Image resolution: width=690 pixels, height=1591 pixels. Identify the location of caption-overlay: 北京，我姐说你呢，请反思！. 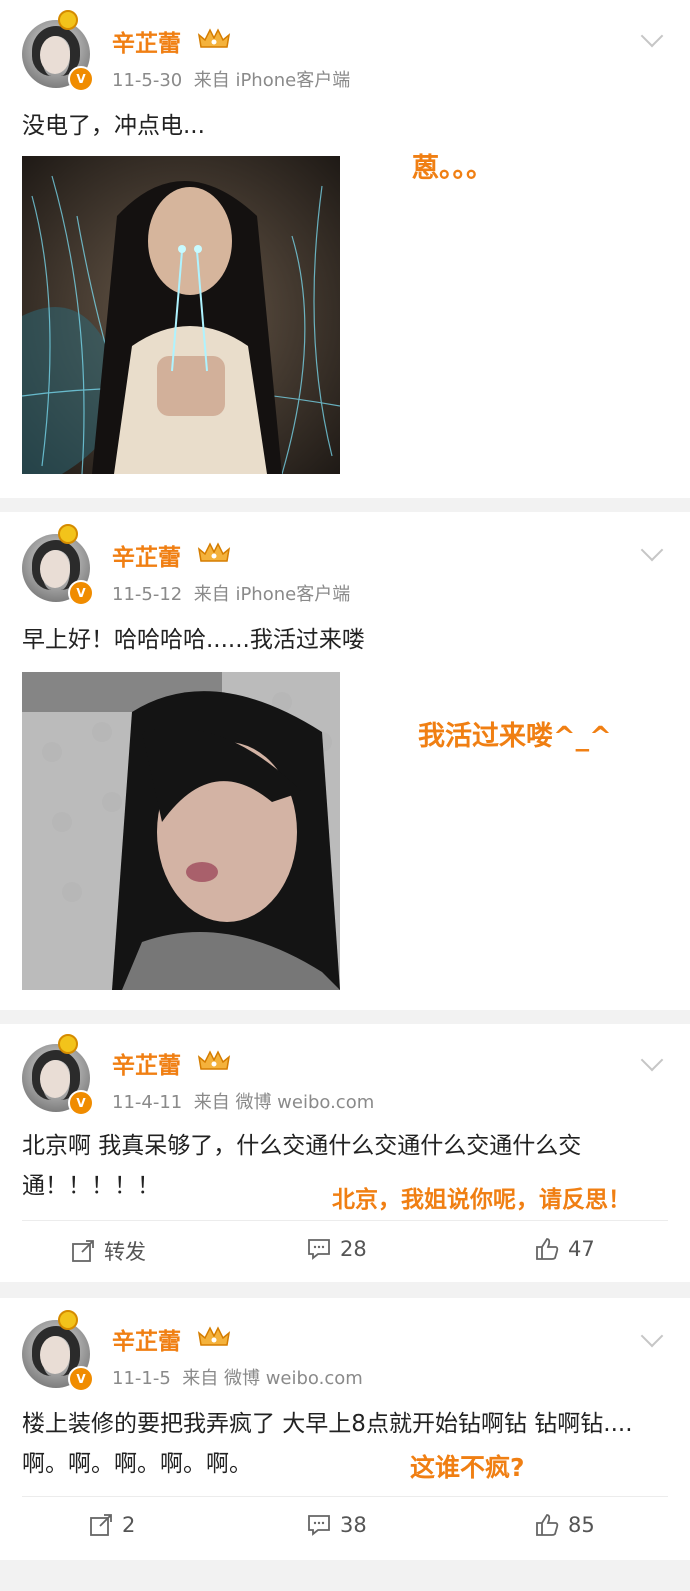
(481, 1200).